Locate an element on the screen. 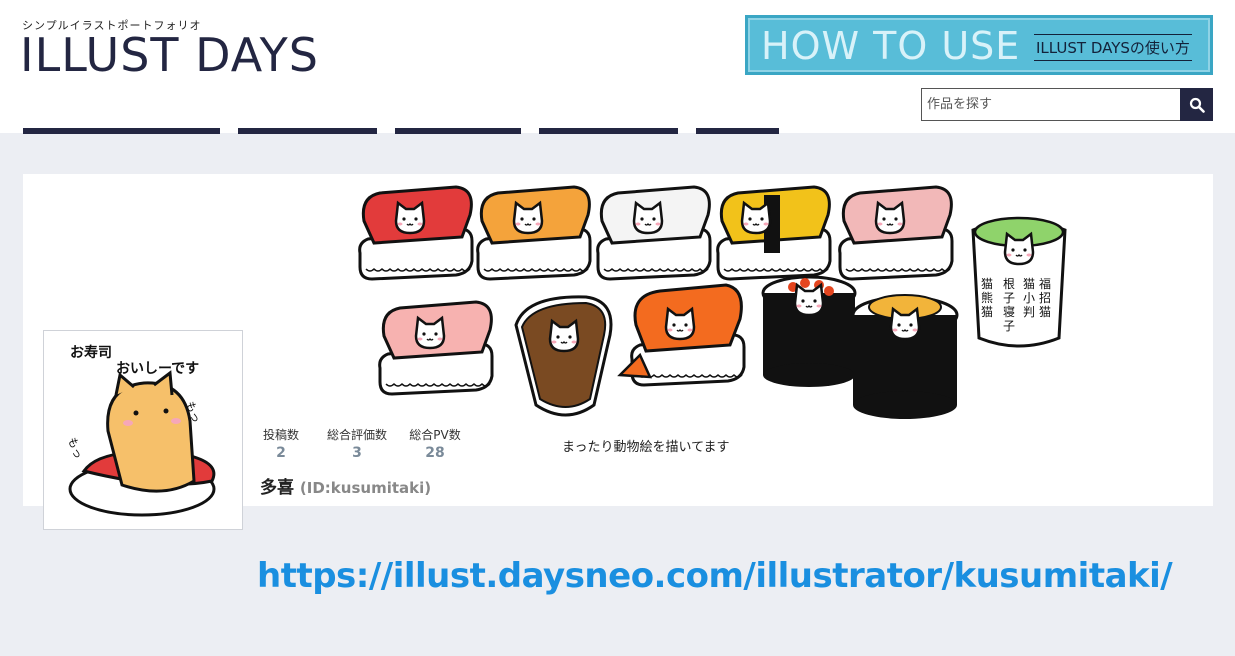 The width and height of the screenshot is (1235, 656). stat-pageviews-value: 28 is located at coordinates (435, 453).